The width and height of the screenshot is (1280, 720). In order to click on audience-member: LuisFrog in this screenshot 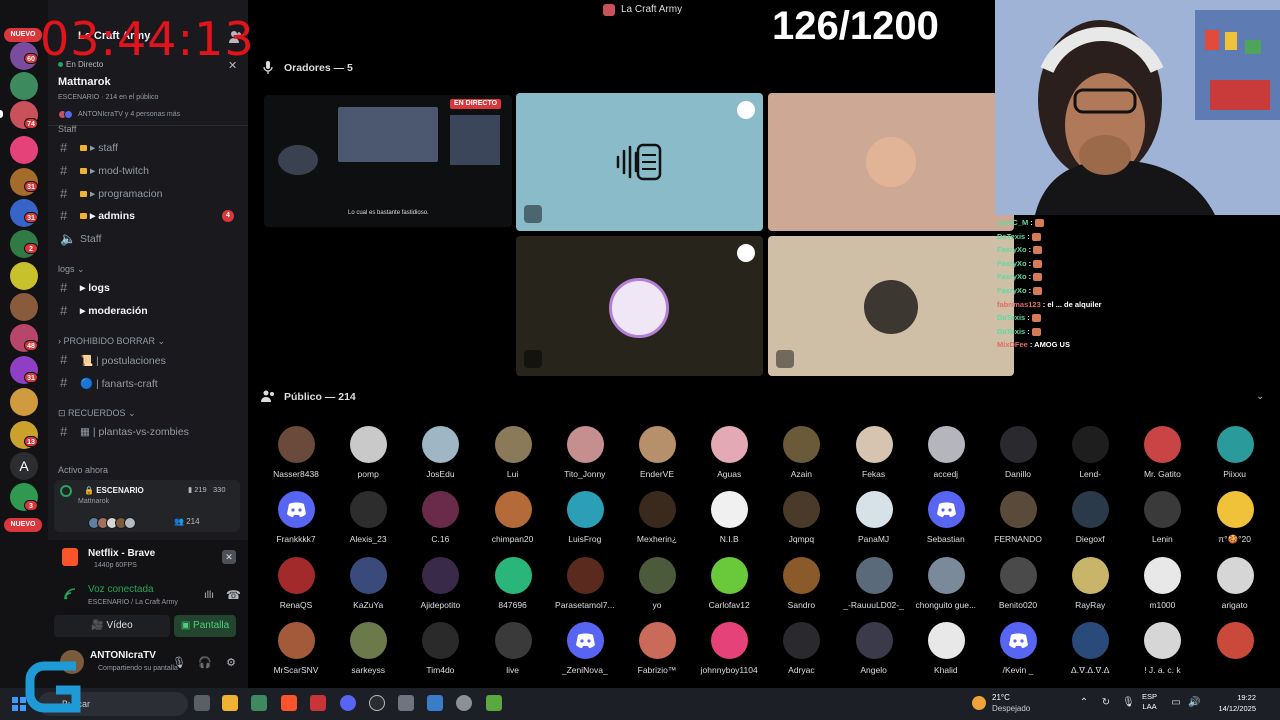, I will do `click(585, 522)`.